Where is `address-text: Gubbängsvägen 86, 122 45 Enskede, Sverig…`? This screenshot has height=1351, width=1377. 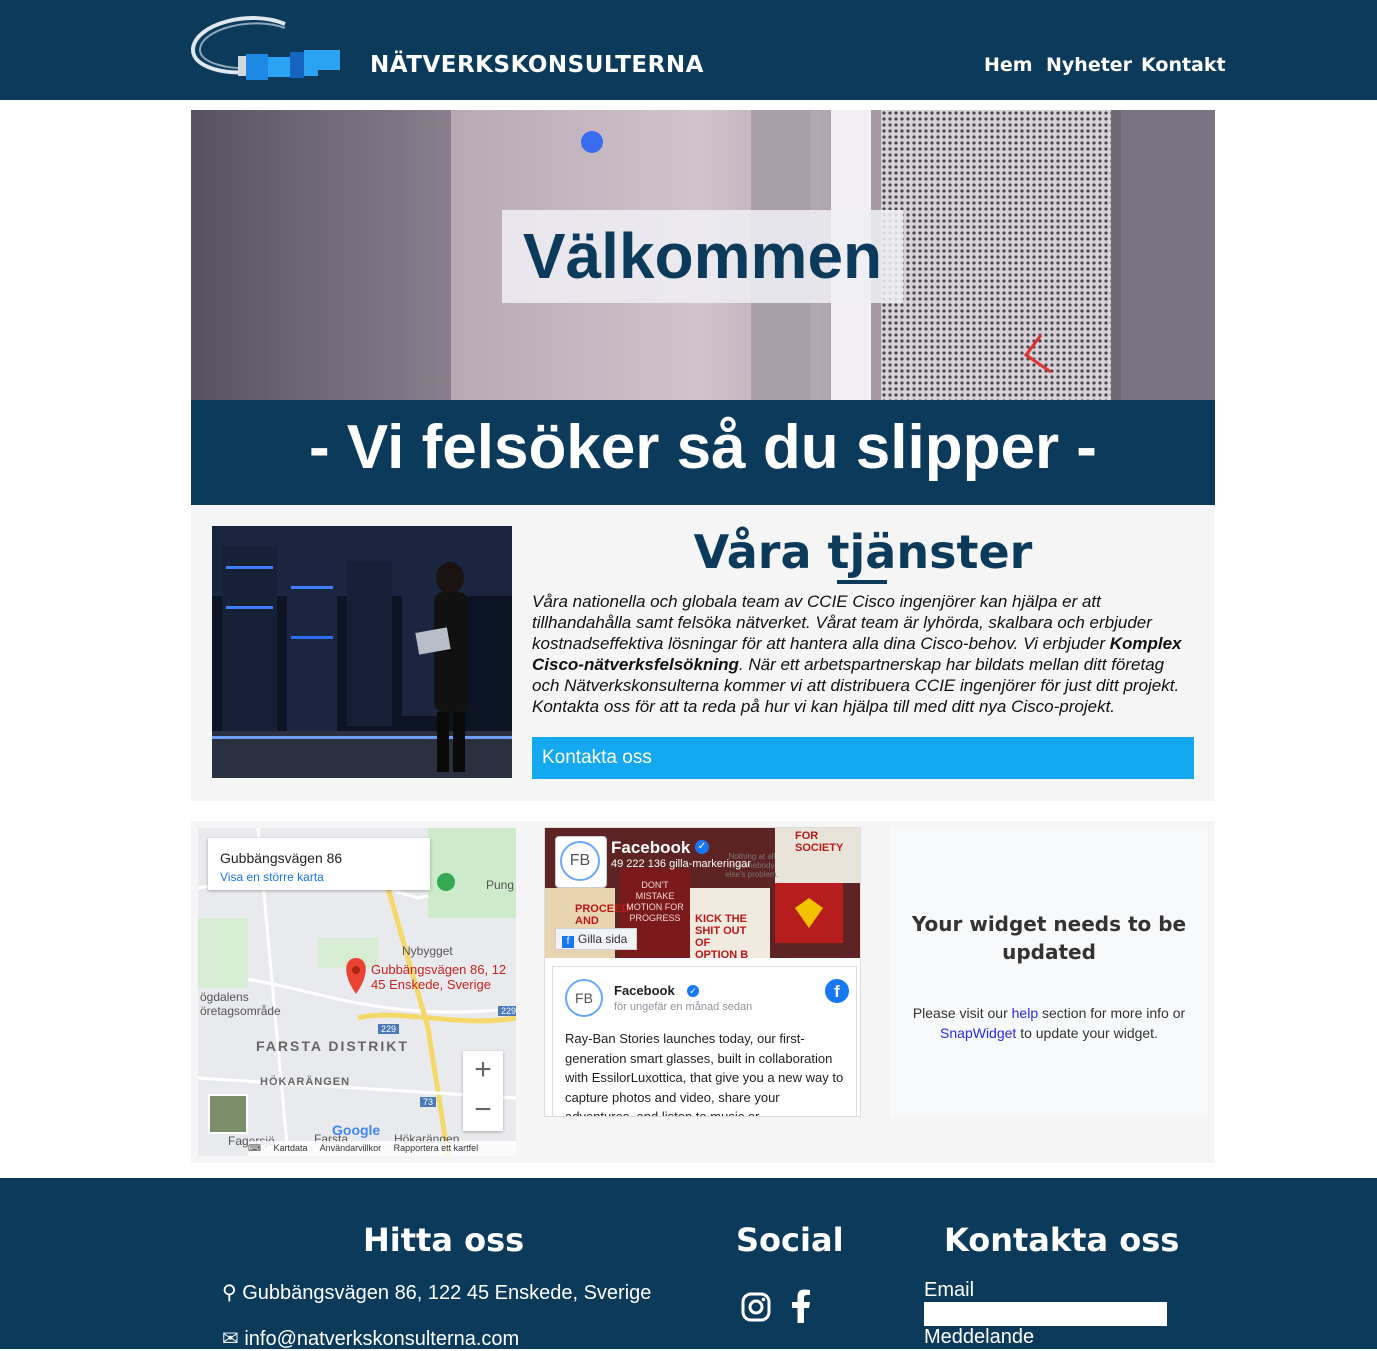 address-text: Gubbängsvägen 86, 122 45 Enskede, Sverig… is located at coordinates (447, 1293).